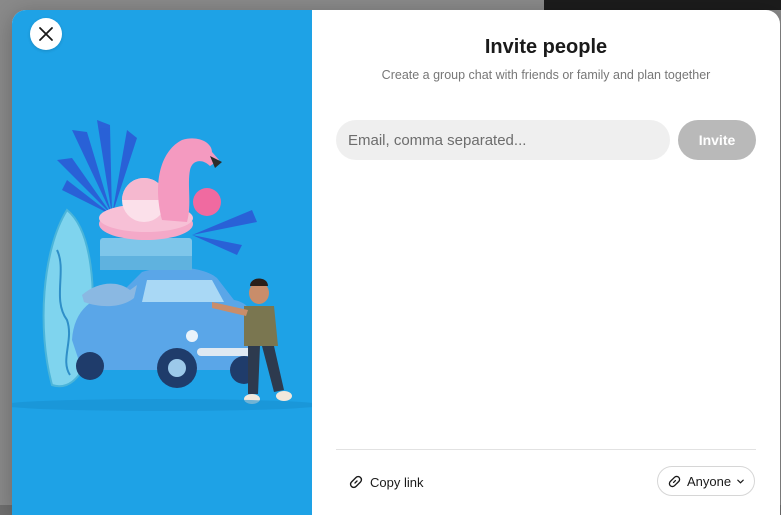 The image size is (781, 515). What do you see at coordinates (709, 481) in the screenshot?
I see `link-access-label: Anyone` at bounding box center [709, 481].